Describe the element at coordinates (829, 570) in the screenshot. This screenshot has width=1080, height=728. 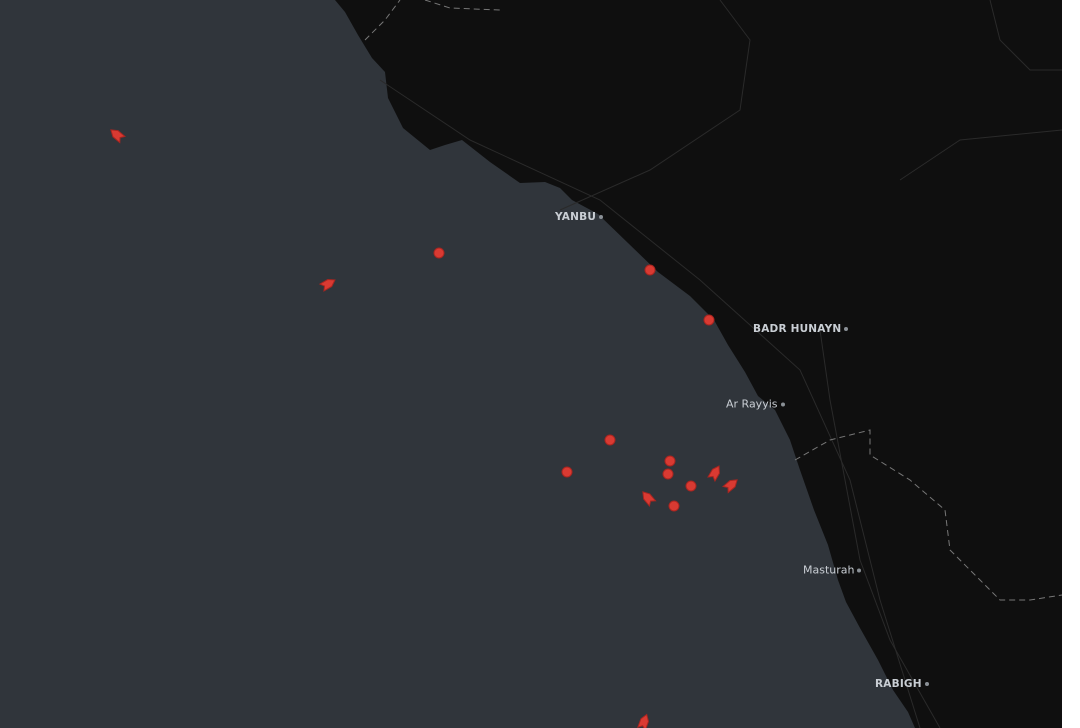
I see `place-name: Masturah` at that location.